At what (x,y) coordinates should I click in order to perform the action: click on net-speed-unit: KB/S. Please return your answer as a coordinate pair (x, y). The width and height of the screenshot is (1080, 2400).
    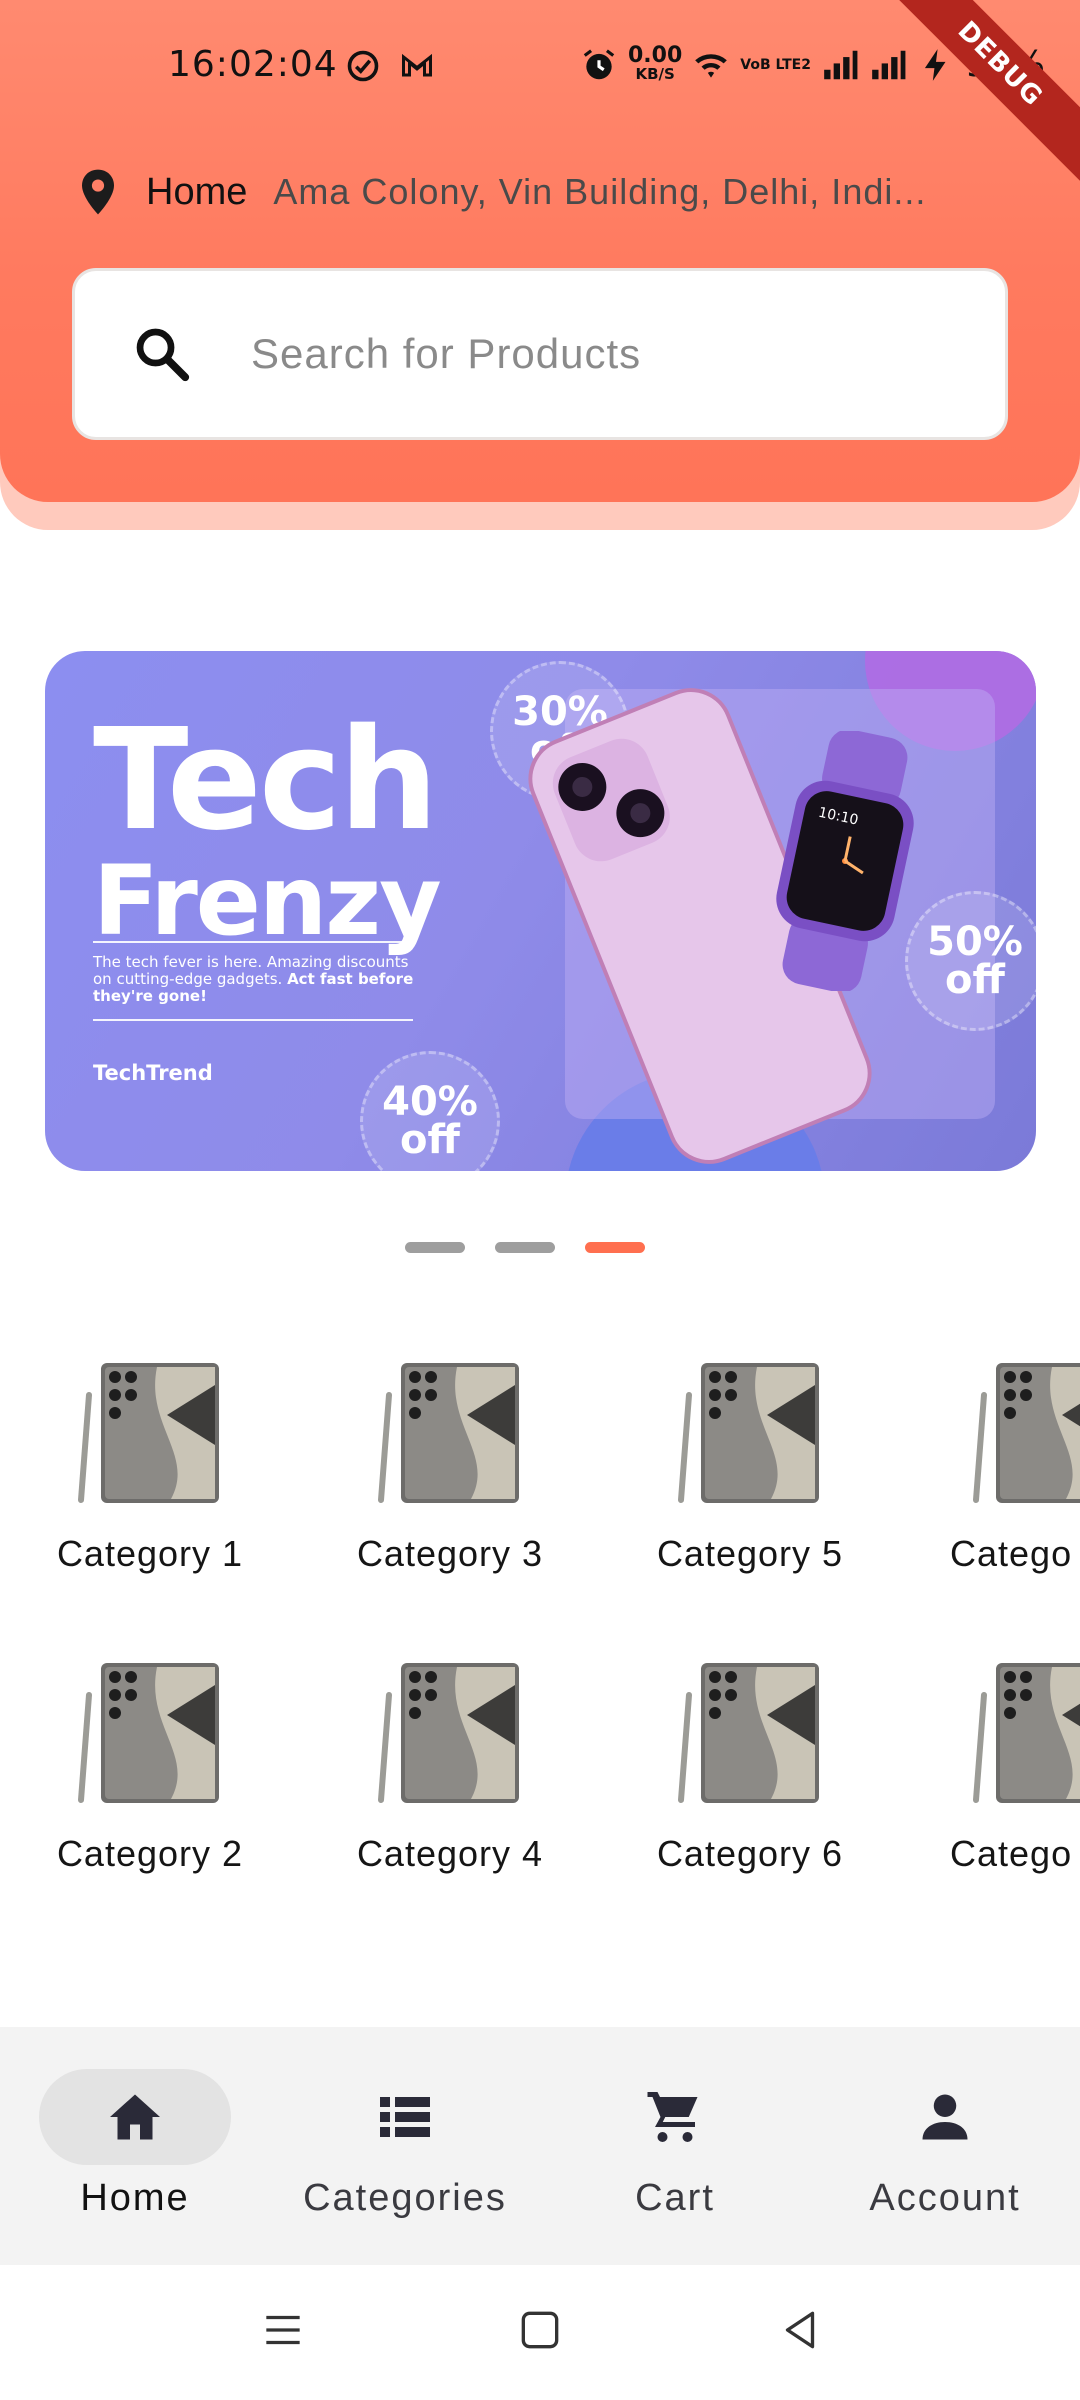
    Looking at the image, I should click on (655, 73).